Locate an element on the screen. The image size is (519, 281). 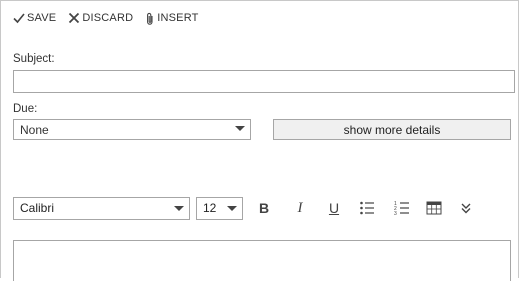
body-editor is located at coordinates (262, 260).